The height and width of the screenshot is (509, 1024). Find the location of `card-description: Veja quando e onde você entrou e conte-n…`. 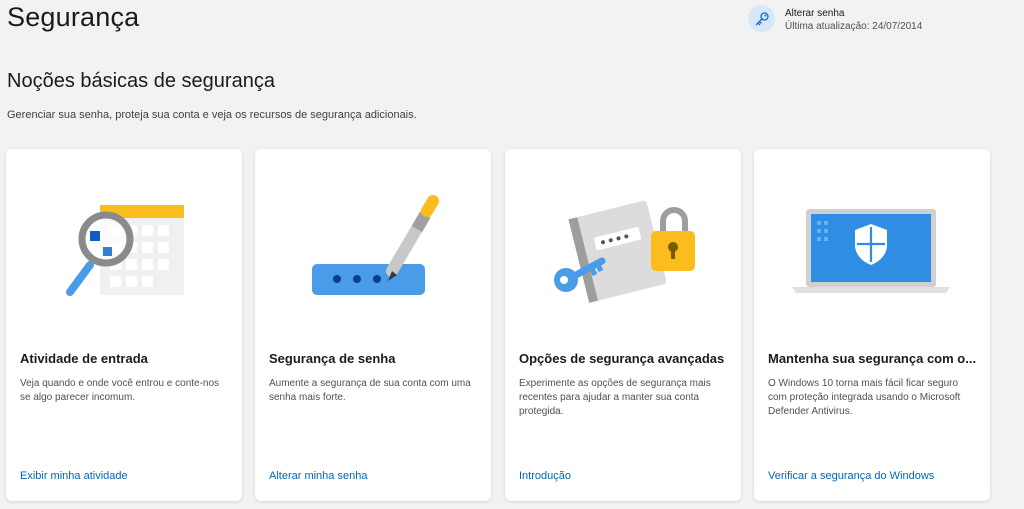

card-description: Veja quando e onde você entrou e conte-n… is located at coordinates (120, 390).